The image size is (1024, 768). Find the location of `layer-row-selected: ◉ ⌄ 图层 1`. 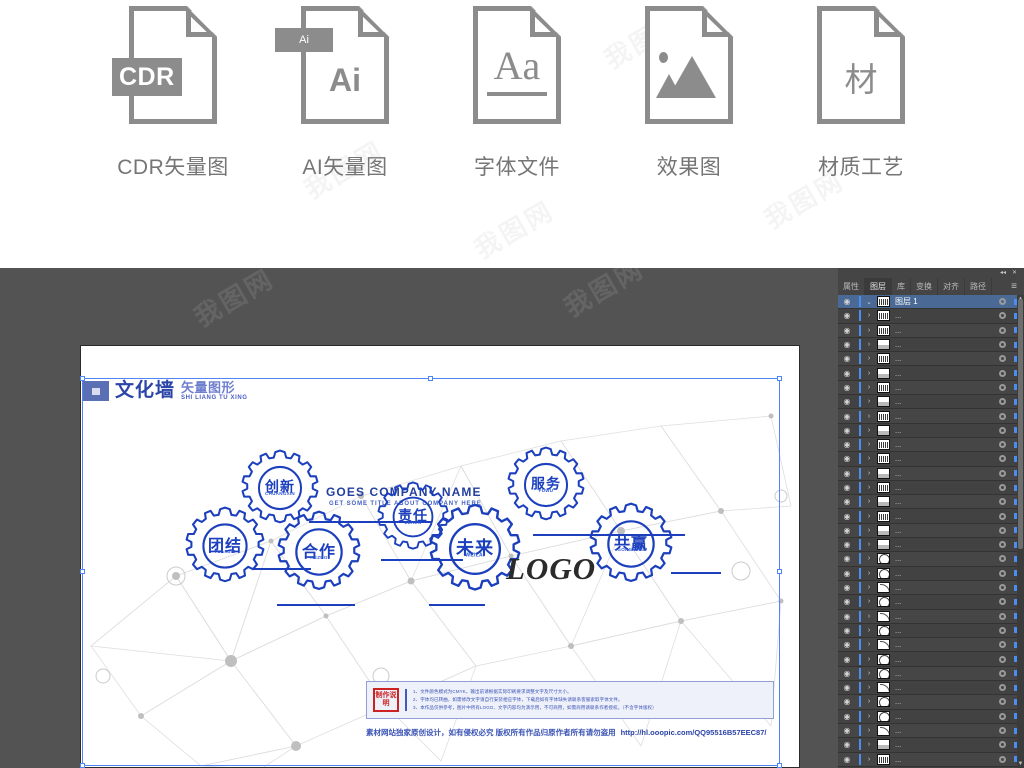

layer-row-selected: ◉ ⌄ 图层 1 is located at coordinates (931, 302).